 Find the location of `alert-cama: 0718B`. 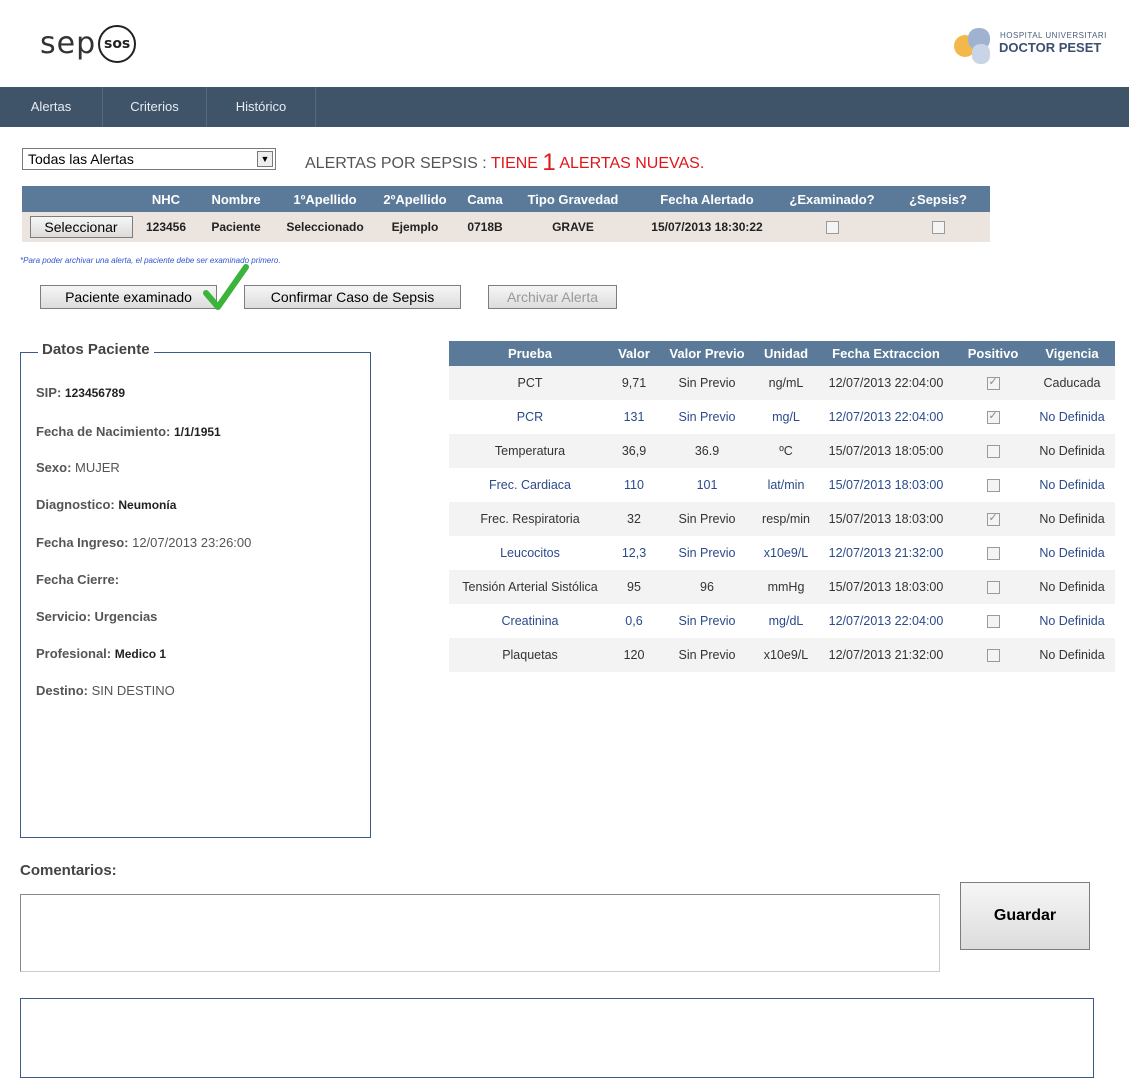

alert-cama: 0718B is located at coordinates (485, 227).